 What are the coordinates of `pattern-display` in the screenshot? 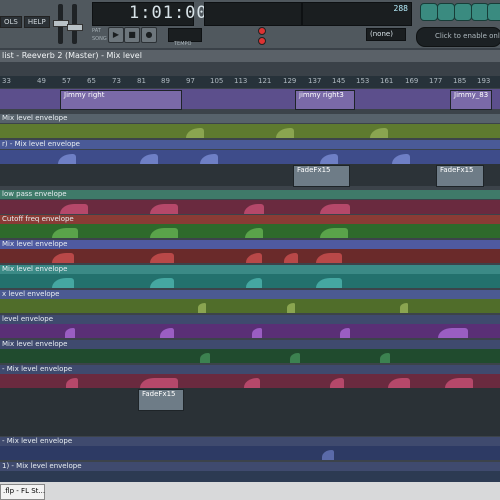 It's located at (253, 14).